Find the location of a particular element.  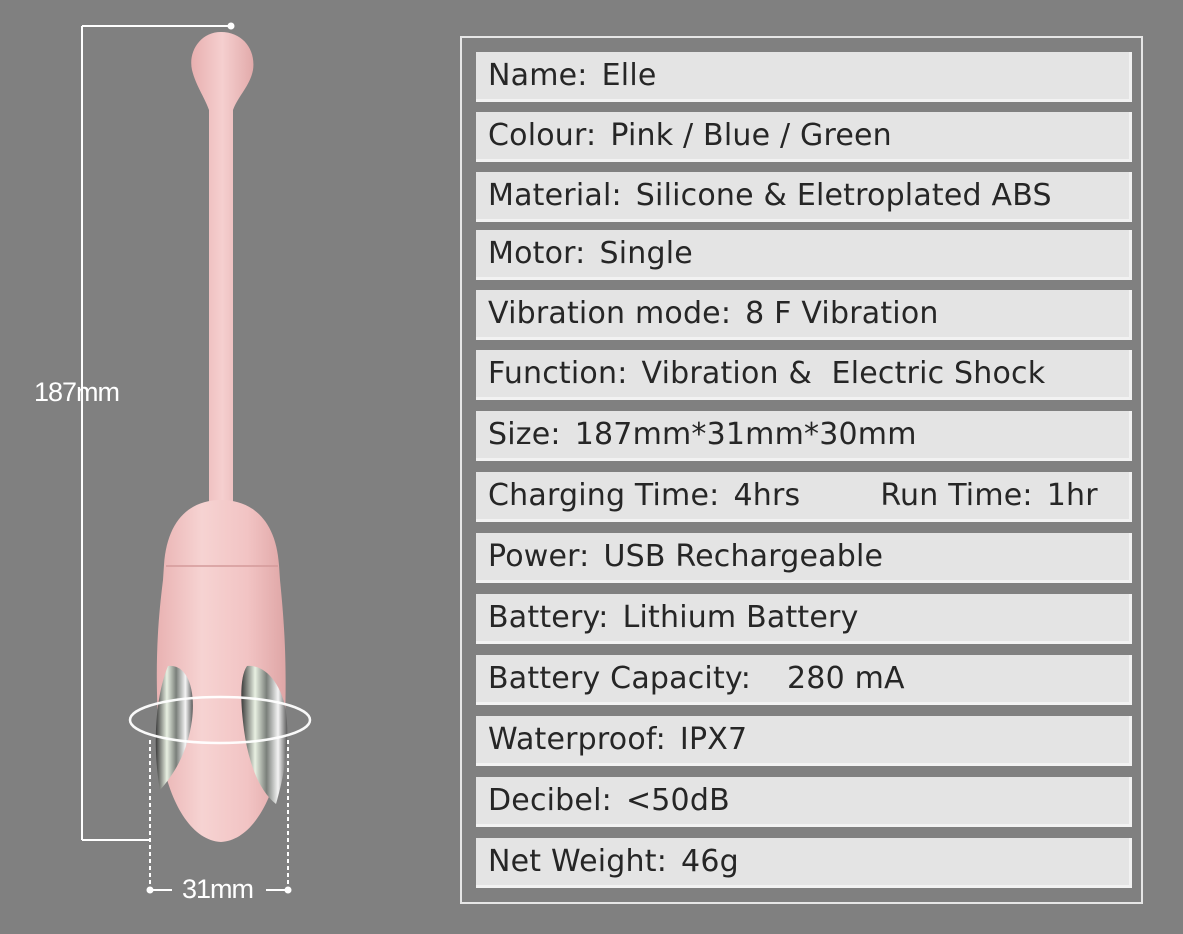

spec-label: Motor: is located at coordinates (537, 253).